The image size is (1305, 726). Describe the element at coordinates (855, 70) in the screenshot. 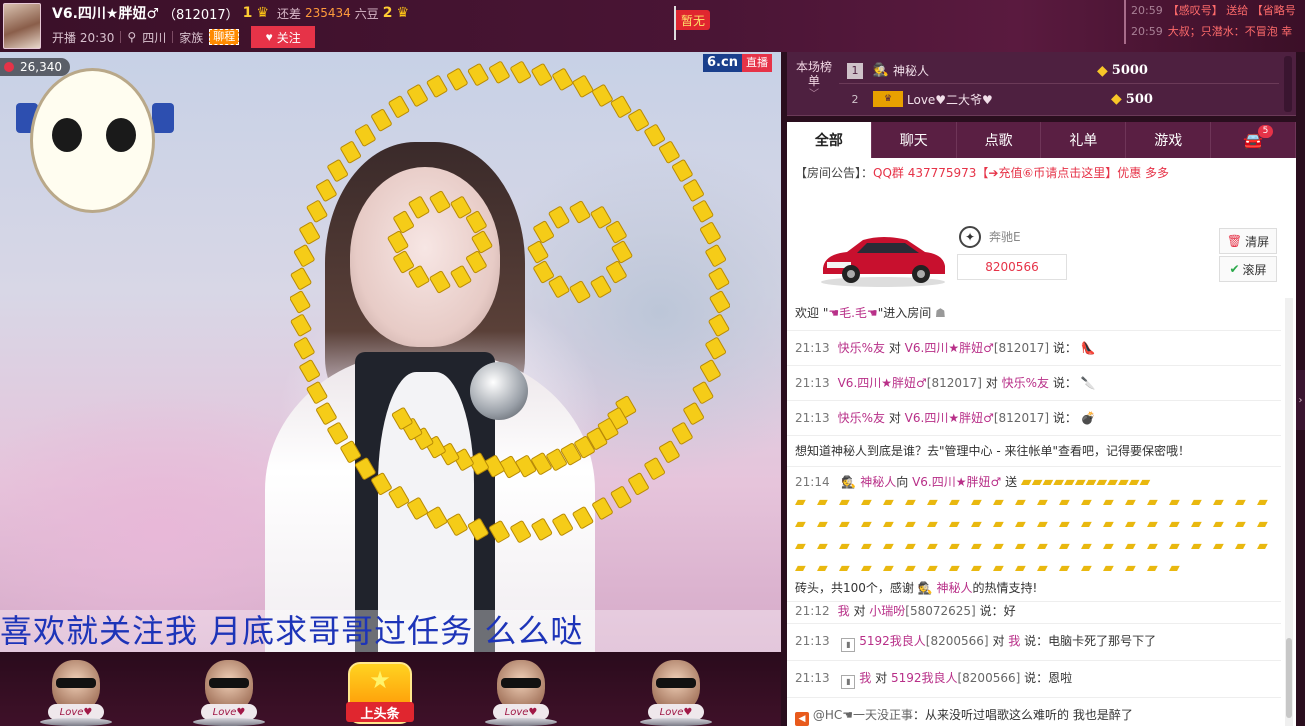

I see `leaderboard-rank: 1` at that location.